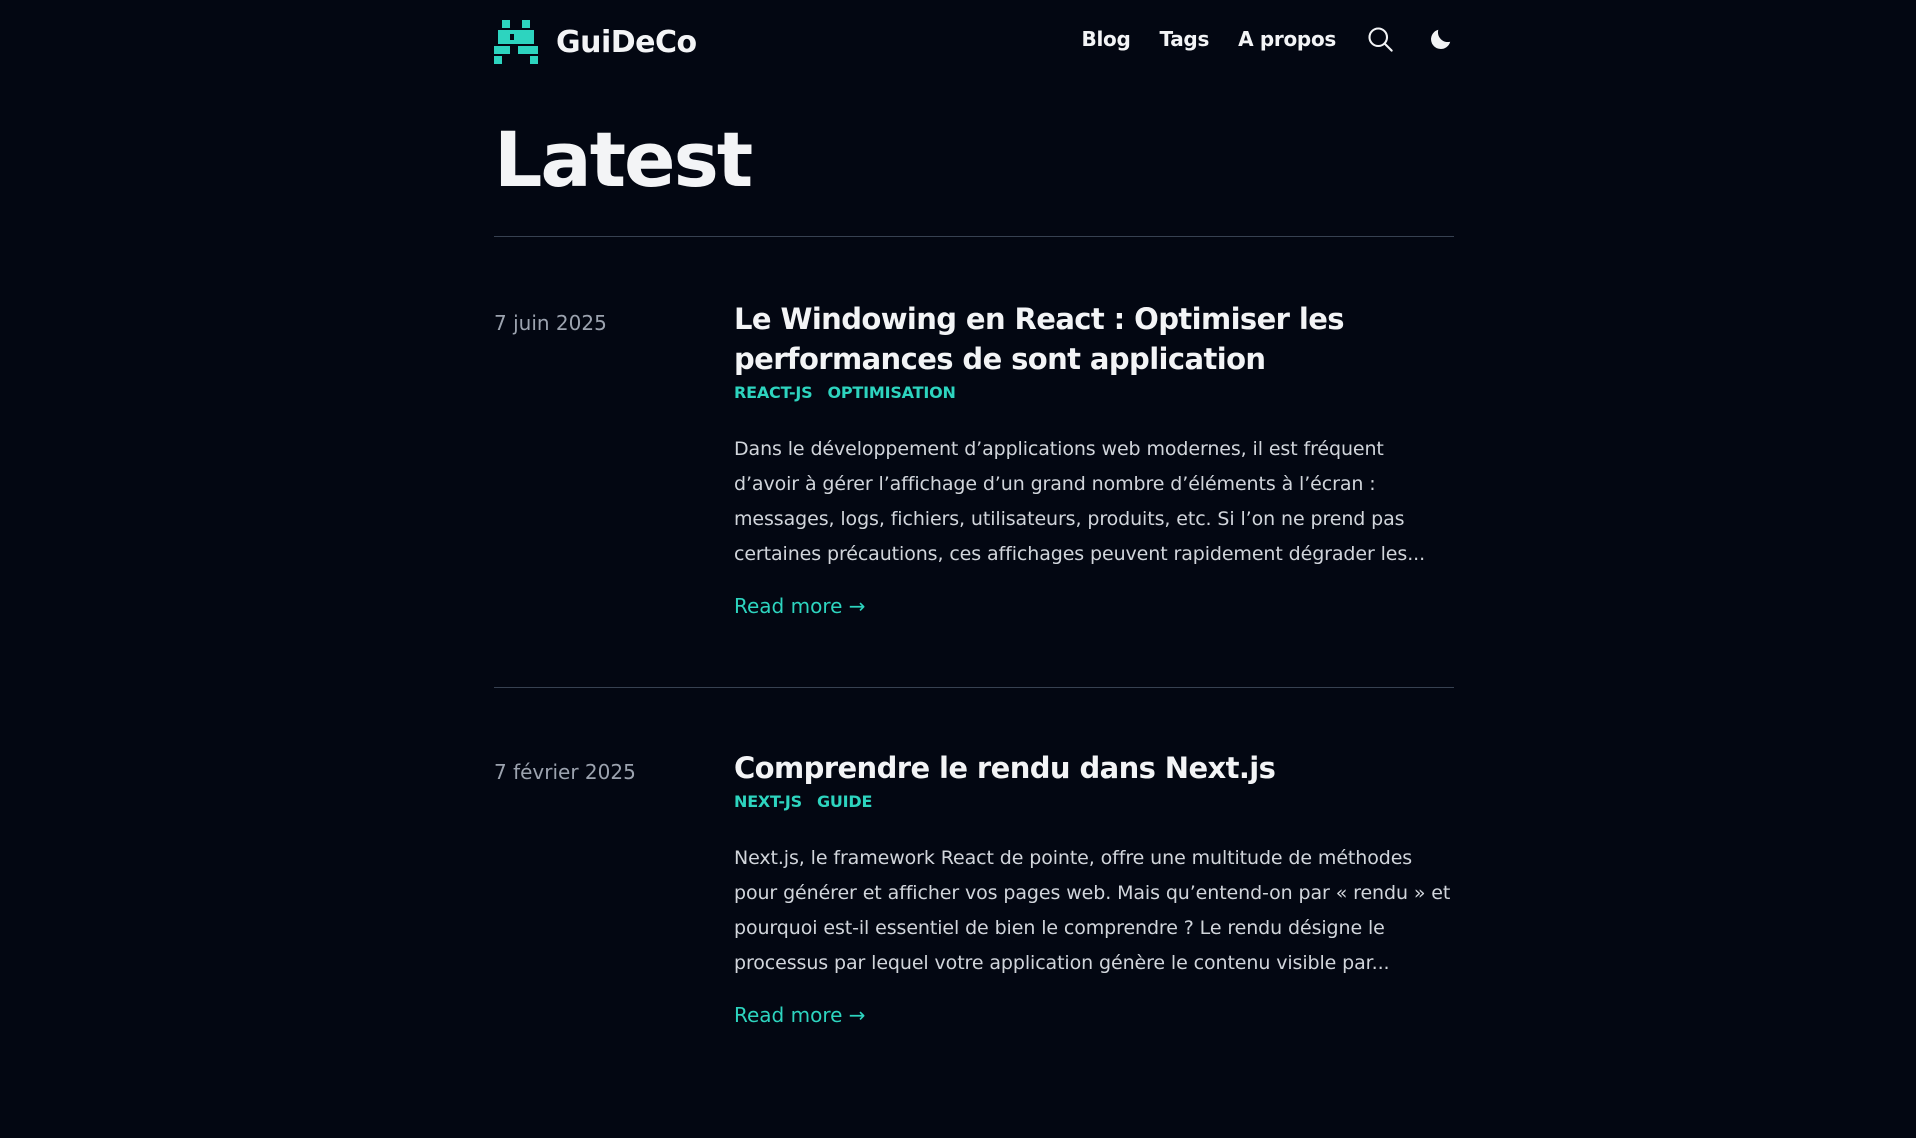 The height and width of the screenshot is (1138, 1916). Describe the element at coordinates (1287, 39) in the screenshot. I see `nav-item-about: A propos` at that location.